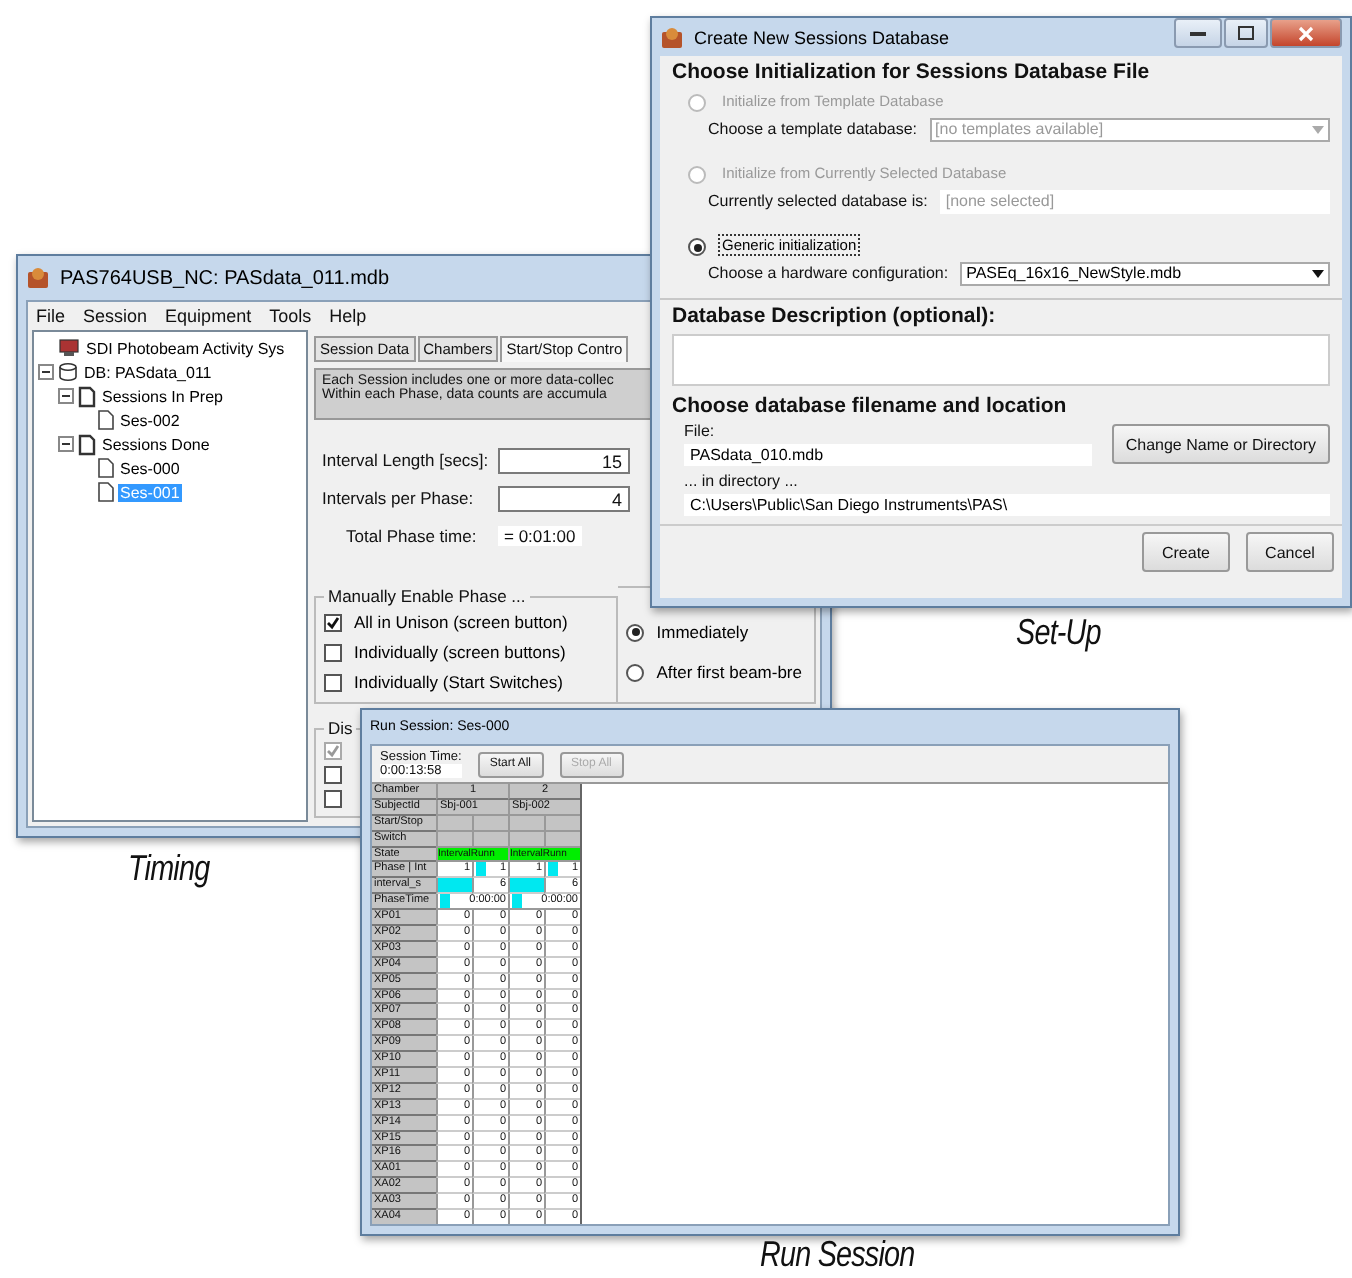 Image resolution: width=1352 pixels, height=1278 pixels. What do you see at coordinates (69, 348) in the screenshot?
I see `computer-icon` at bounding box center [69, 348].